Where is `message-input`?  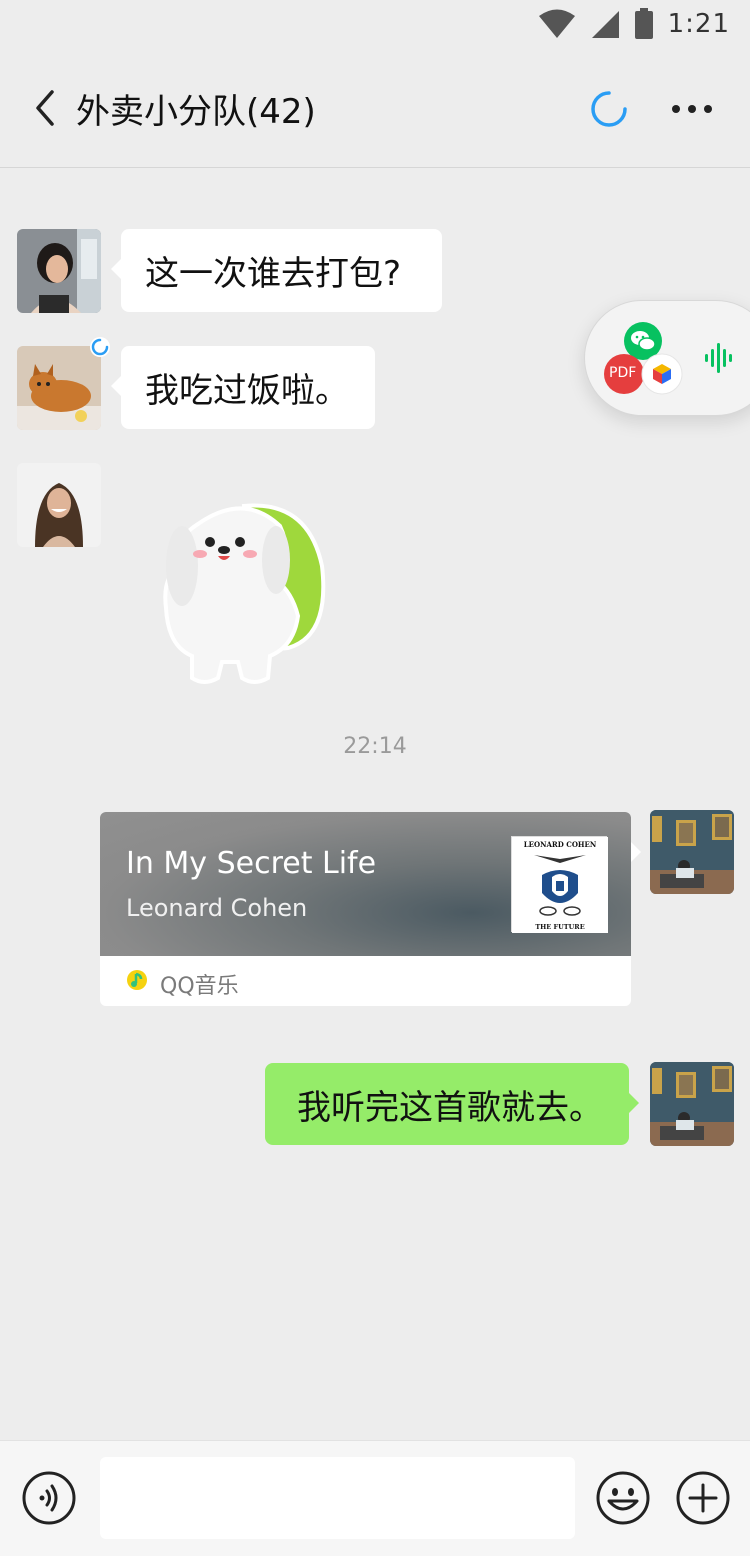 message-input is located at coordinates (337, 1498).